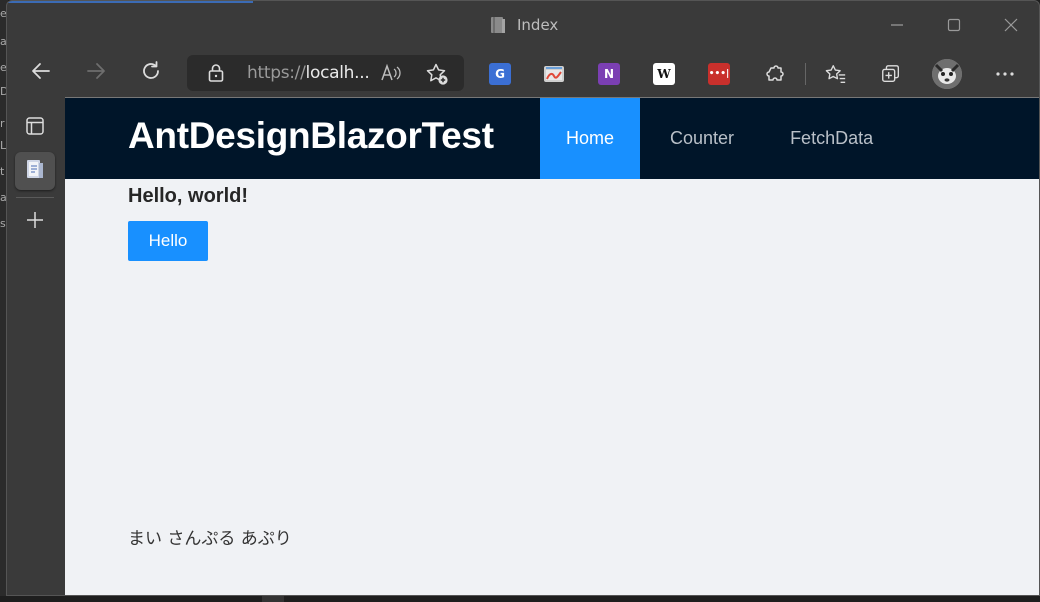 The image size is (1040, 602). I want to click on window-title: Index, so click(538, 25).